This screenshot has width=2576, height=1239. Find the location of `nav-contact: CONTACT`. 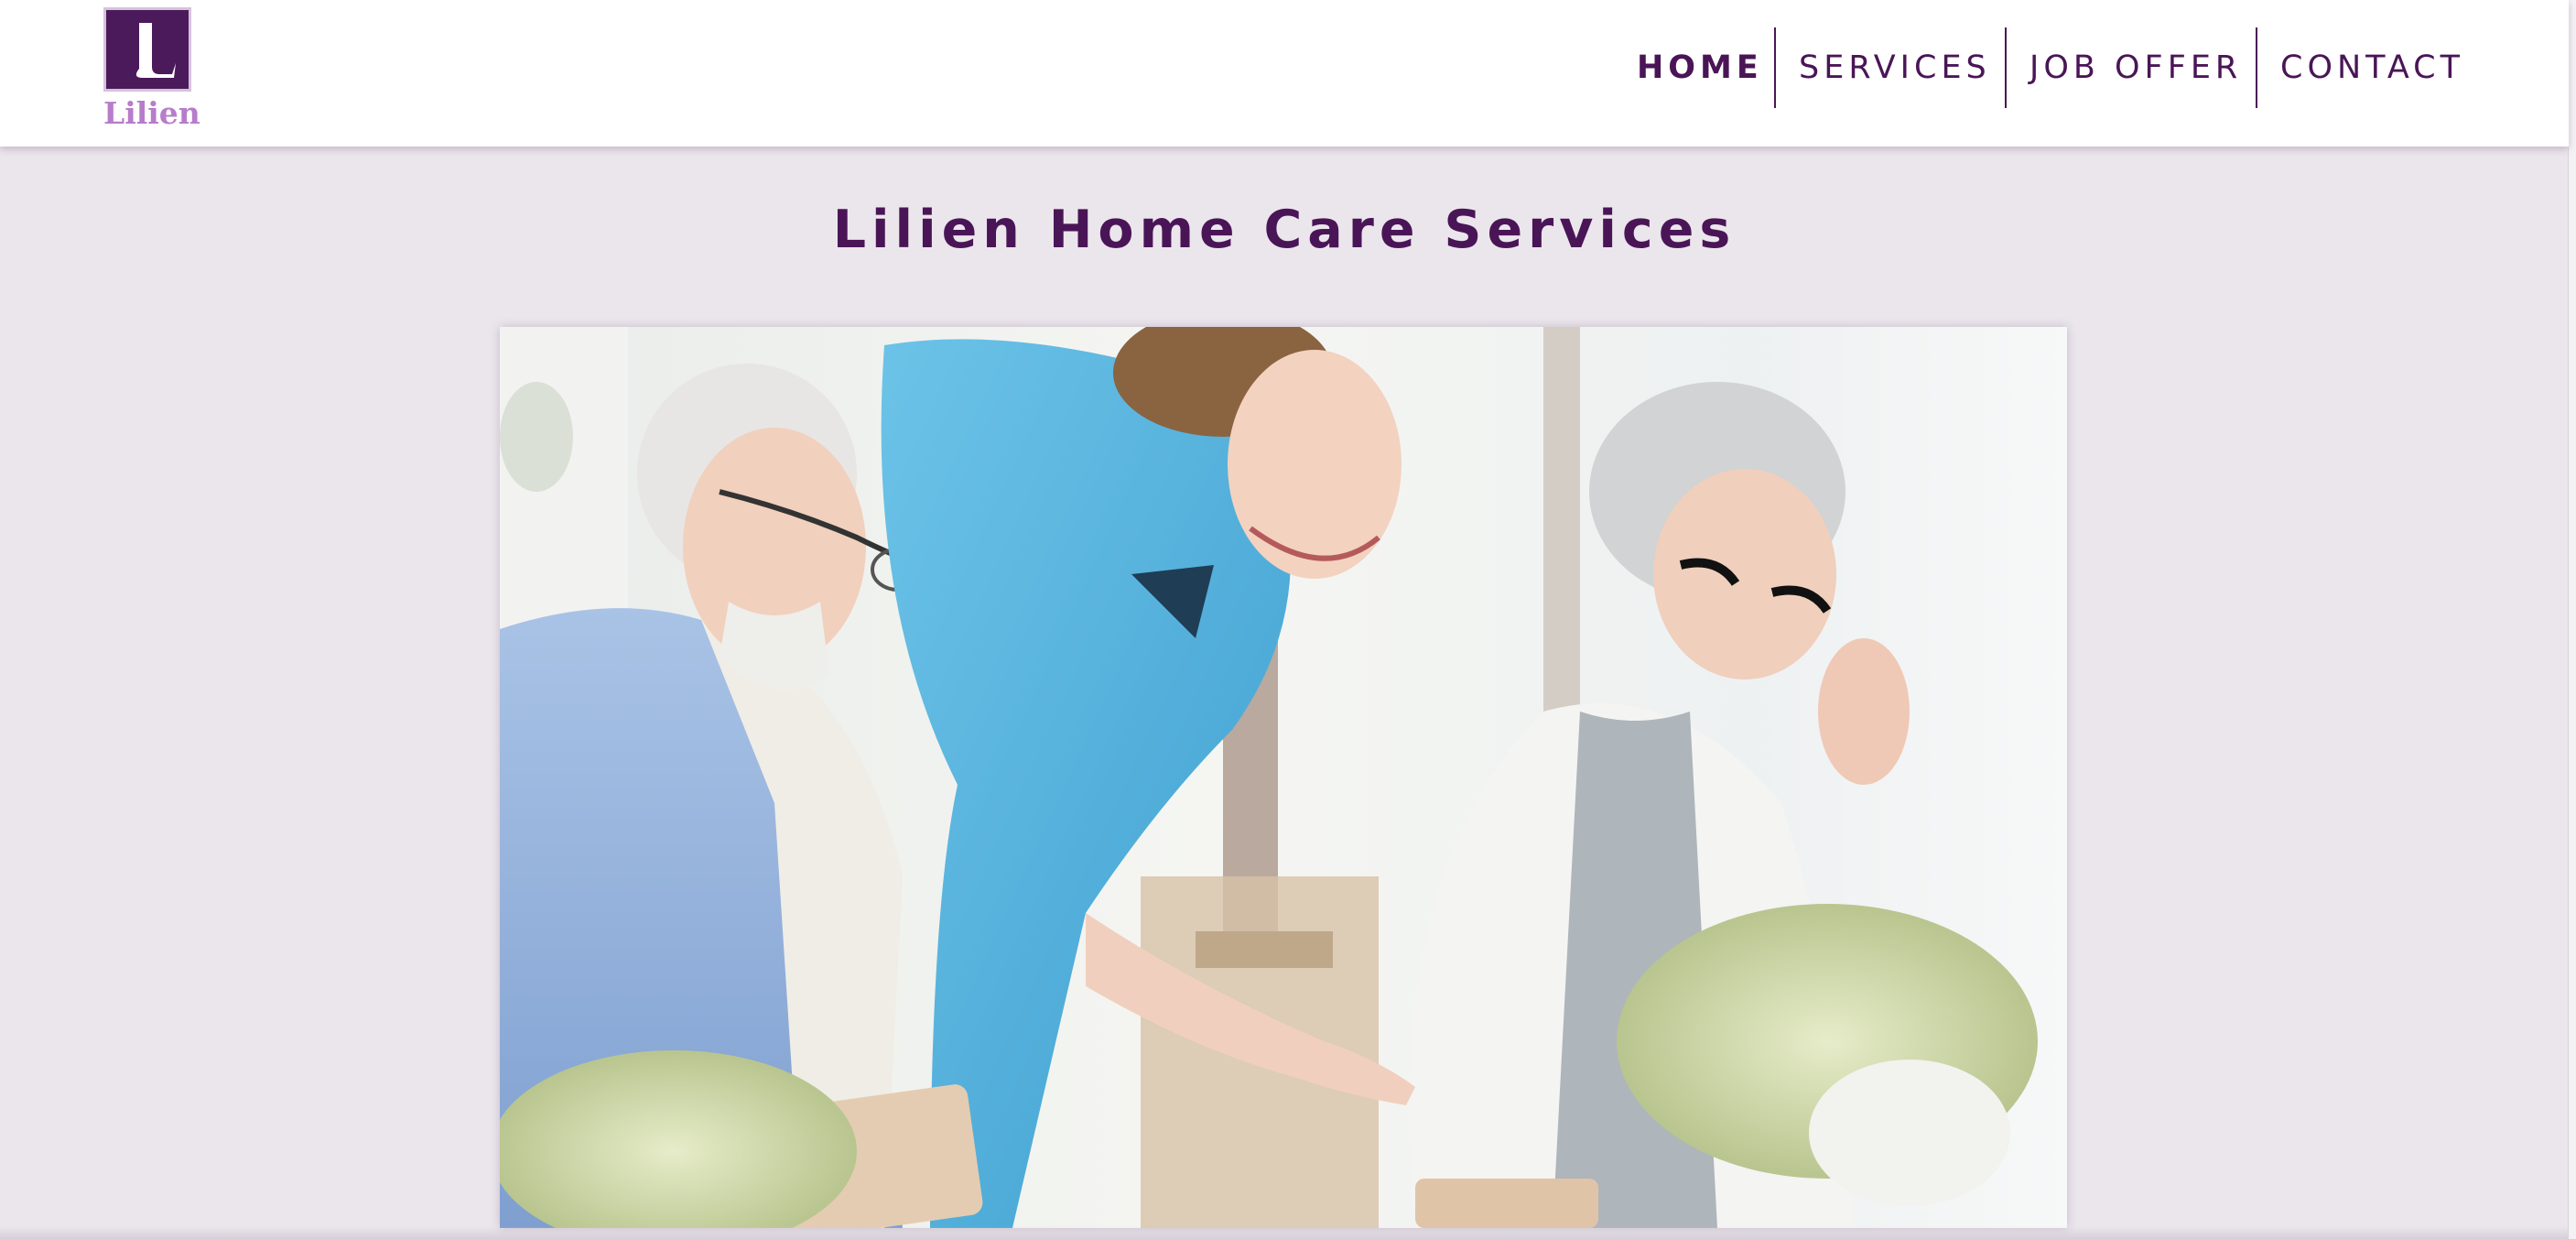

nav-contact: CONTACT is located at coordinates (2372, 67).